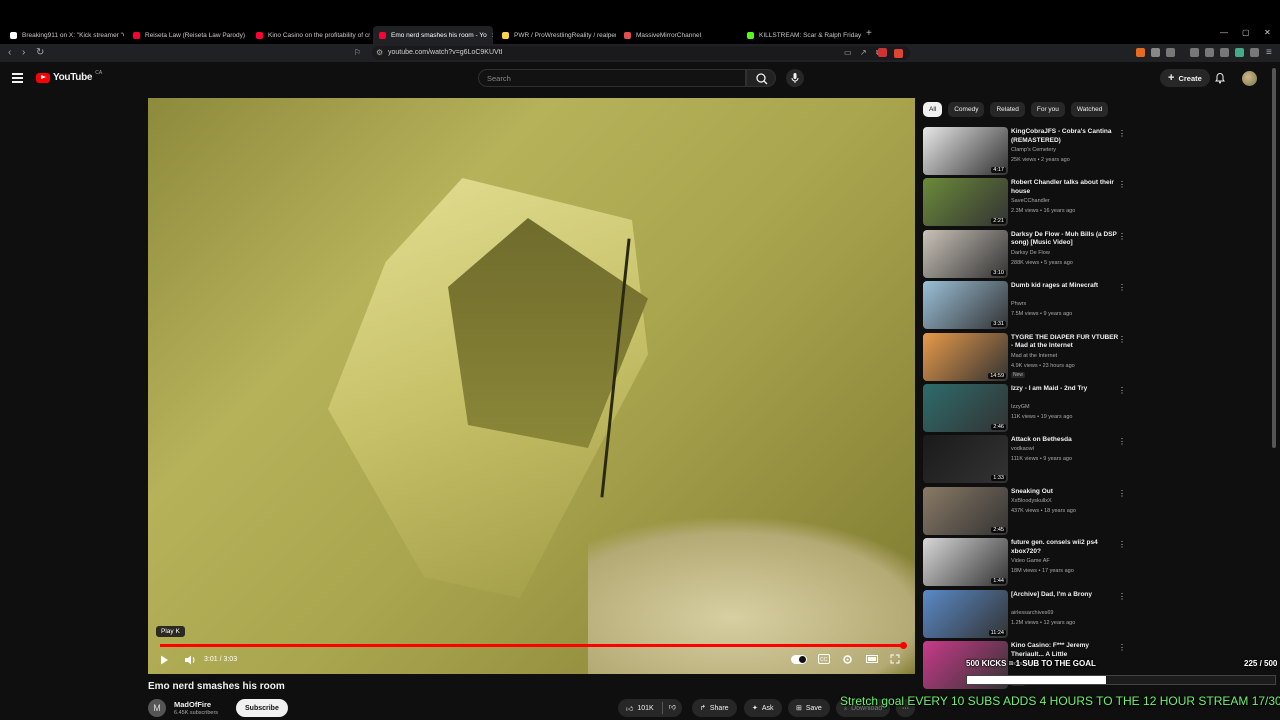 The image size is (1280, 720). Describe the element at coordinates (1209, 52) in the screenshot. I see `sidebar-icon` at that location.